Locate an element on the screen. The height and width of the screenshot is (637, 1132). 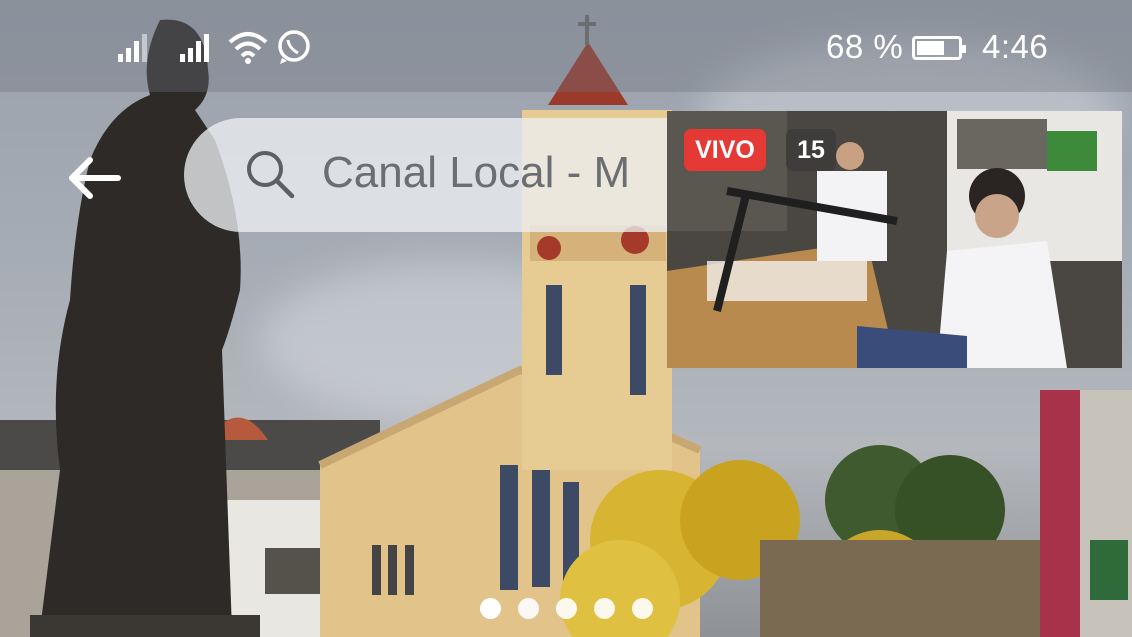
battery-percentage: 68 % is located at coordinates (865, 46).